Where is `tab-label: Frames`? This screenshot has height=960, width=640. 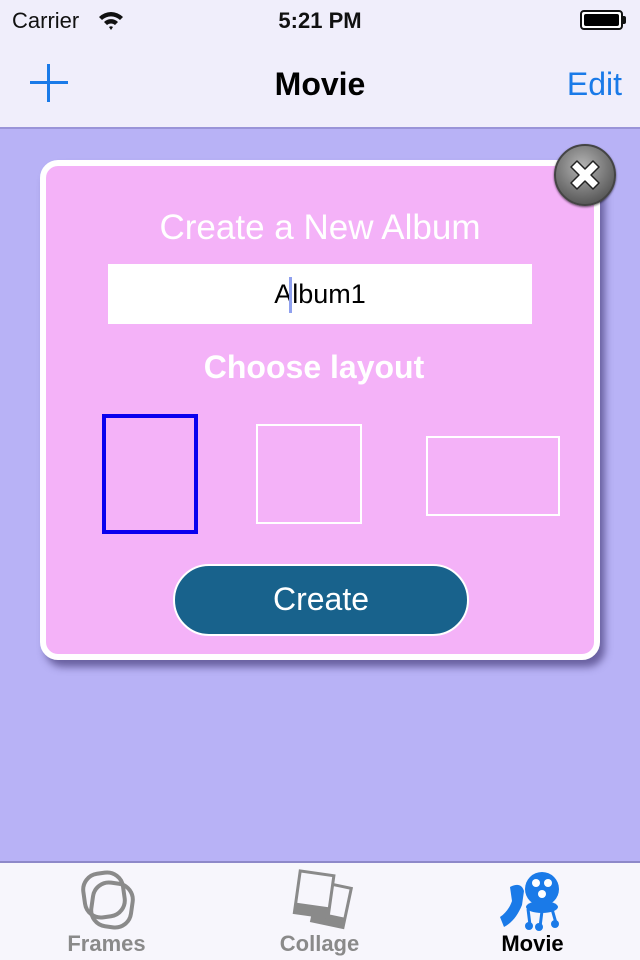 tab-label: Frames is located at coordinates (106, 943).